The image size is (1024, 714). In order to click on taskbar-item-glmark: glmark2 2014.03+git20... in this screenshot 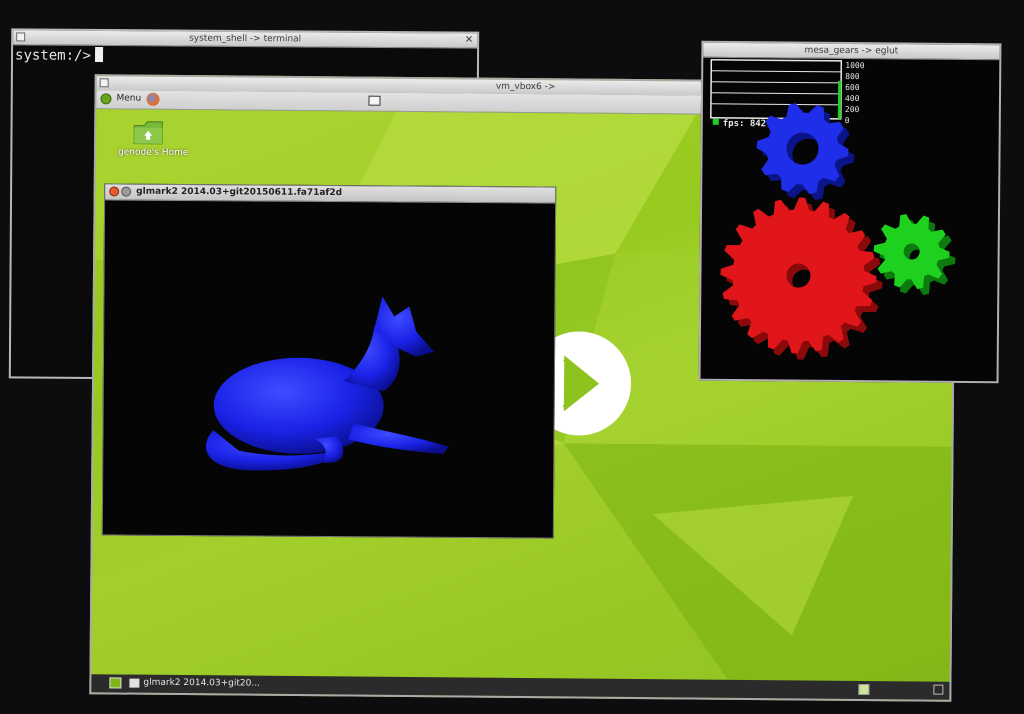, I will do `click(201, 683)`.